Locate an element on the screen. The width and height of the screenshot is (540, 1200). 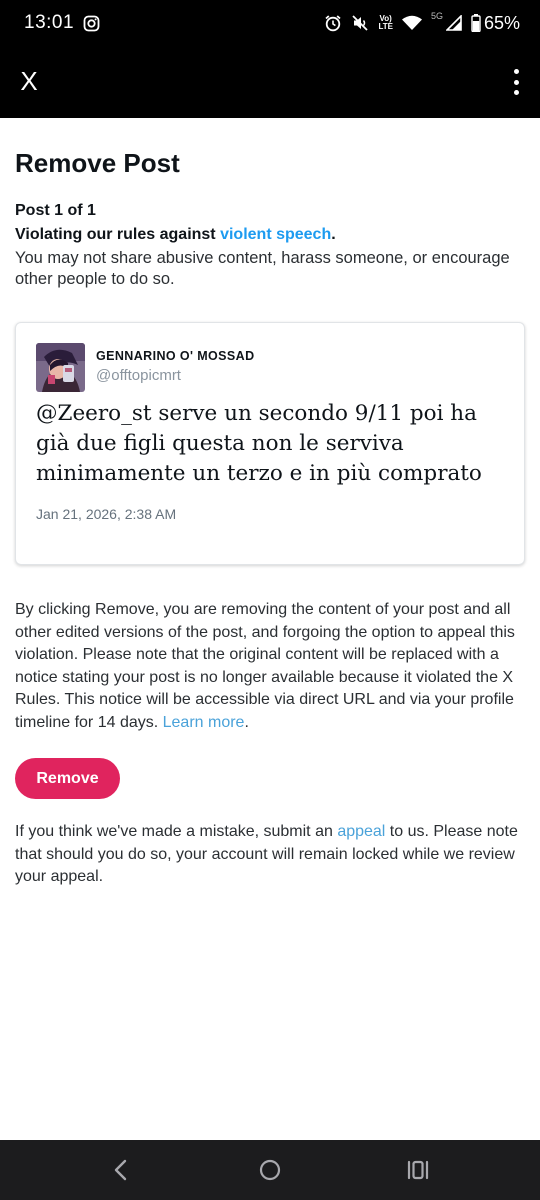
violent-speech-link: violent speech is located at coordinates (275, 234).